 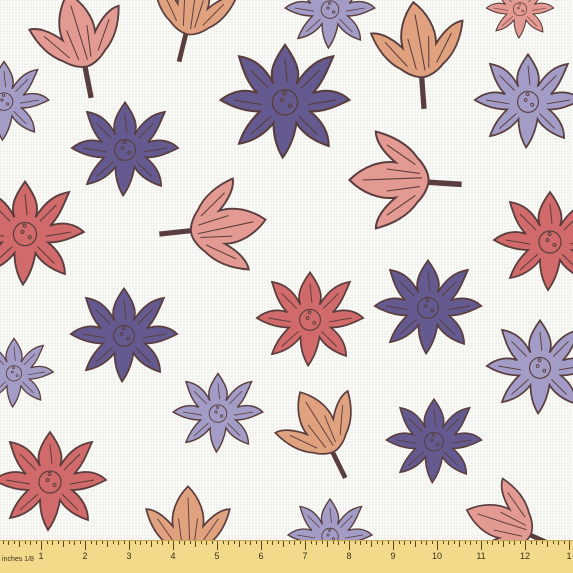 I want to click on ruler-number: 1, so click(x=41, y=556).